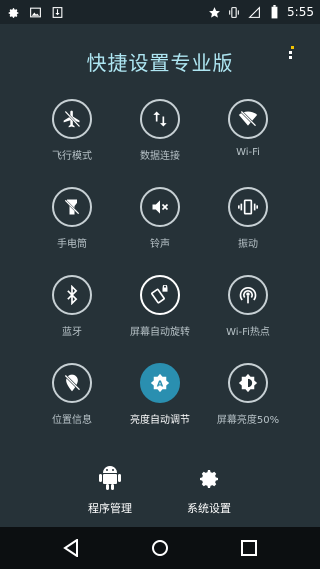  I want to click on status-time: 5:55, so click(300, 12).